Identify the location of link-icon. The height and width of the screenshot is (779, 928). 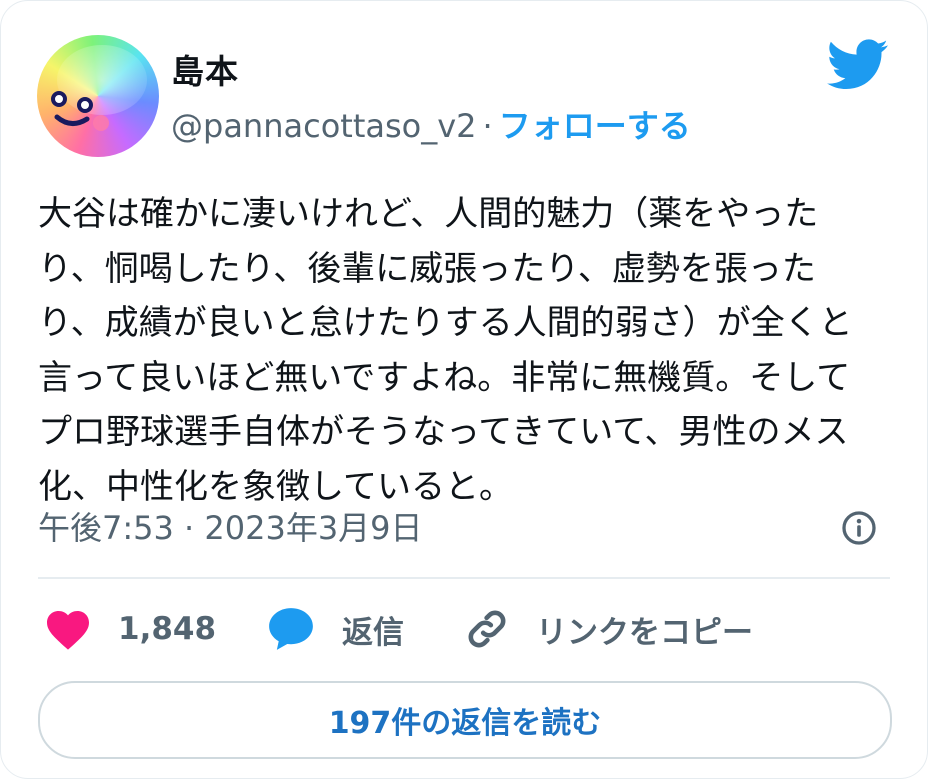
(487, 629).